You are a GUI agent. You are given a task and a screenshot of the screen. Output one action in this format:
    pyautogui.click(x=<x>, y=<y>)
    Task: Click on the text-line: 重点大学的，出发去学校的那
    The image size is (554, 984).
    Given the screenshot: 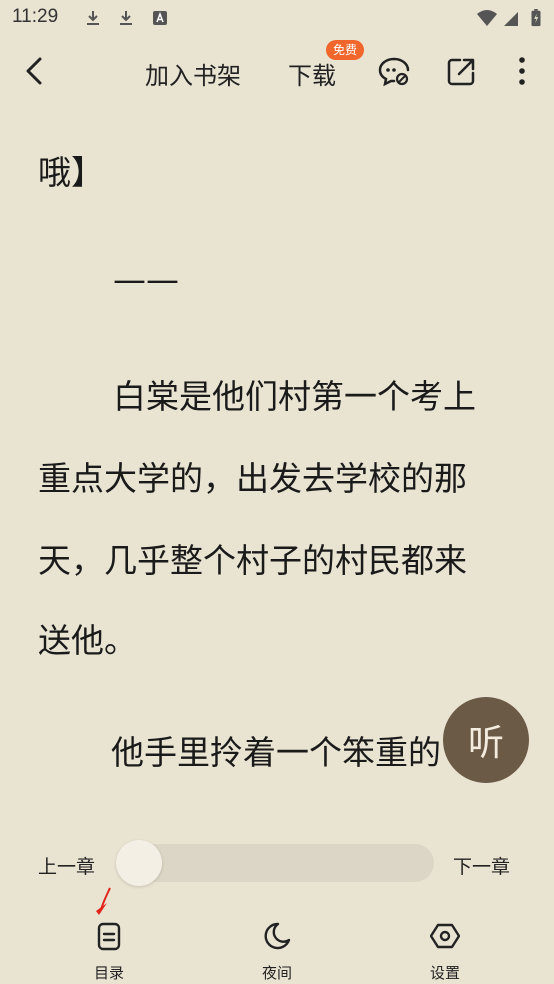 What is the action you would take?
    pyautogui.click(x=252, y=478)
    